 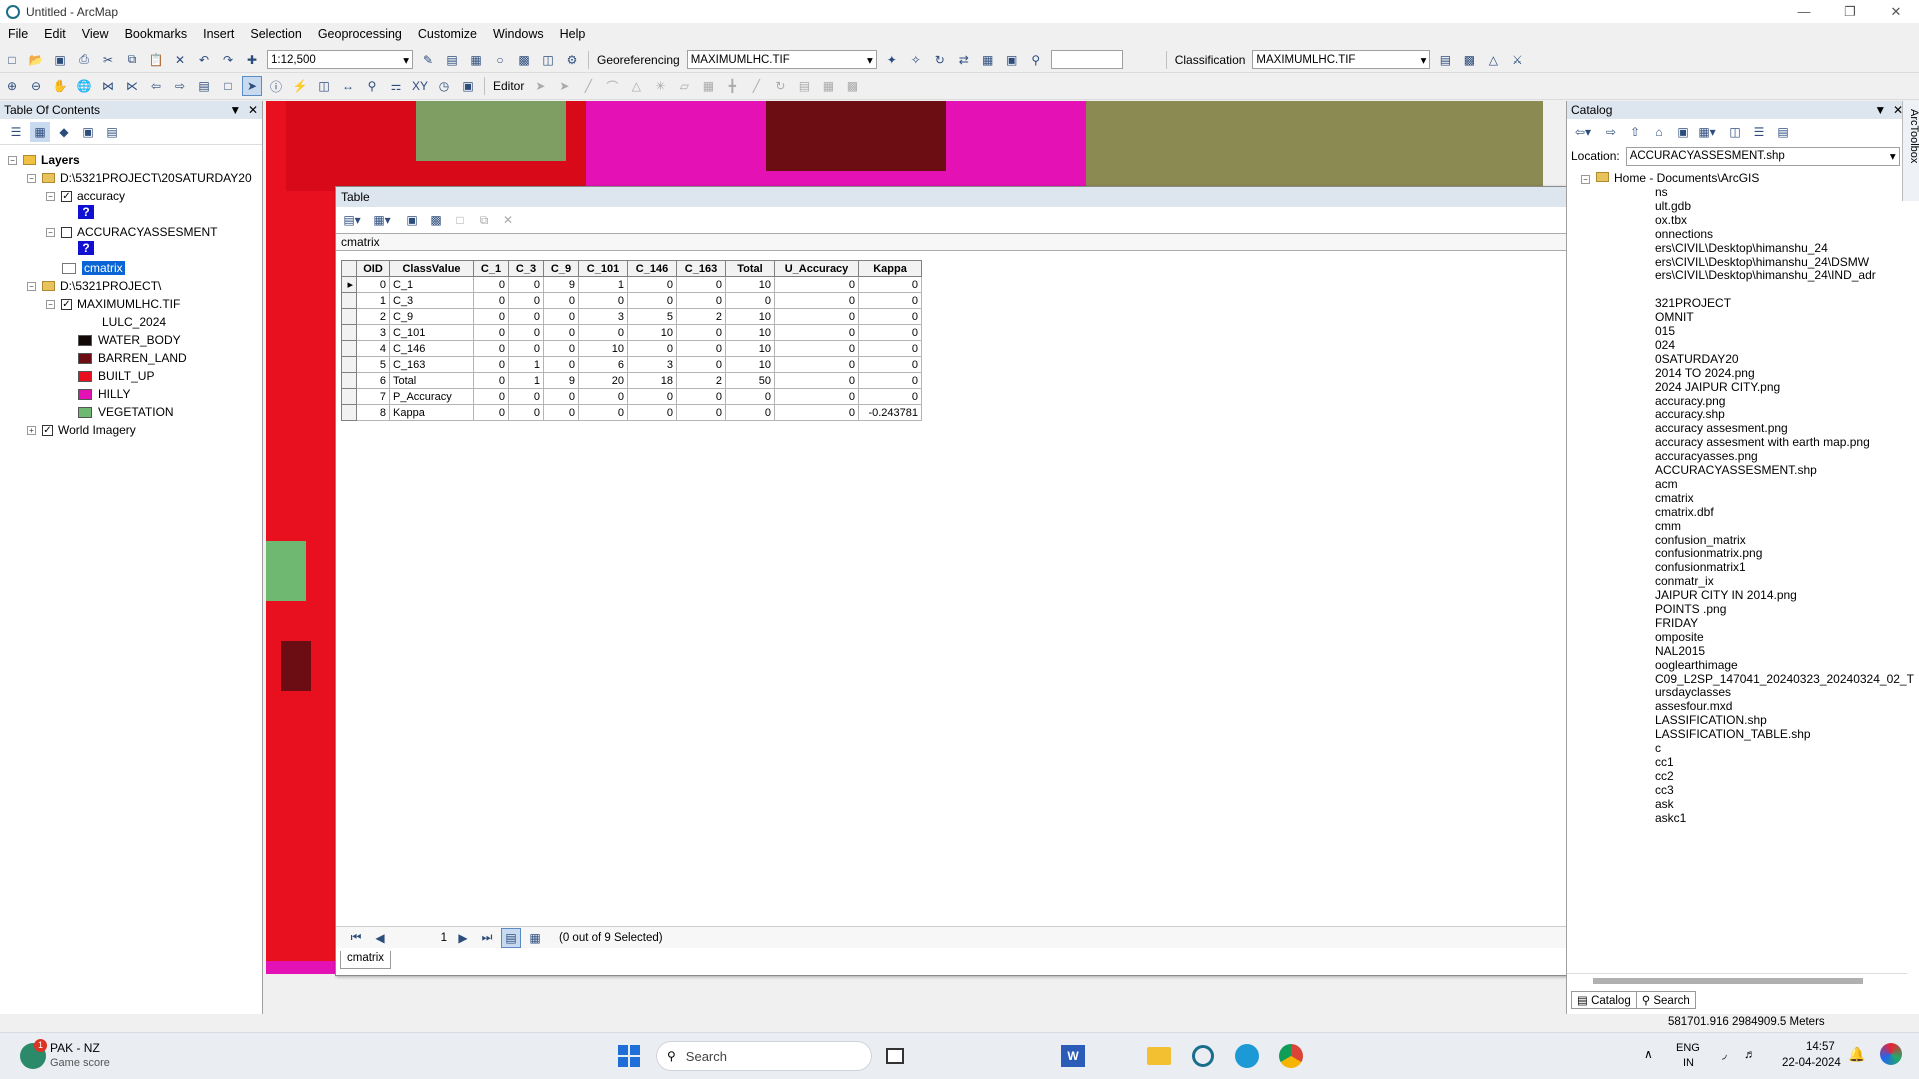 What do you see at coordinates (1585, 179) in the screenshot?
I see `collapse-icon: −` at bounding box center [1585, 179].